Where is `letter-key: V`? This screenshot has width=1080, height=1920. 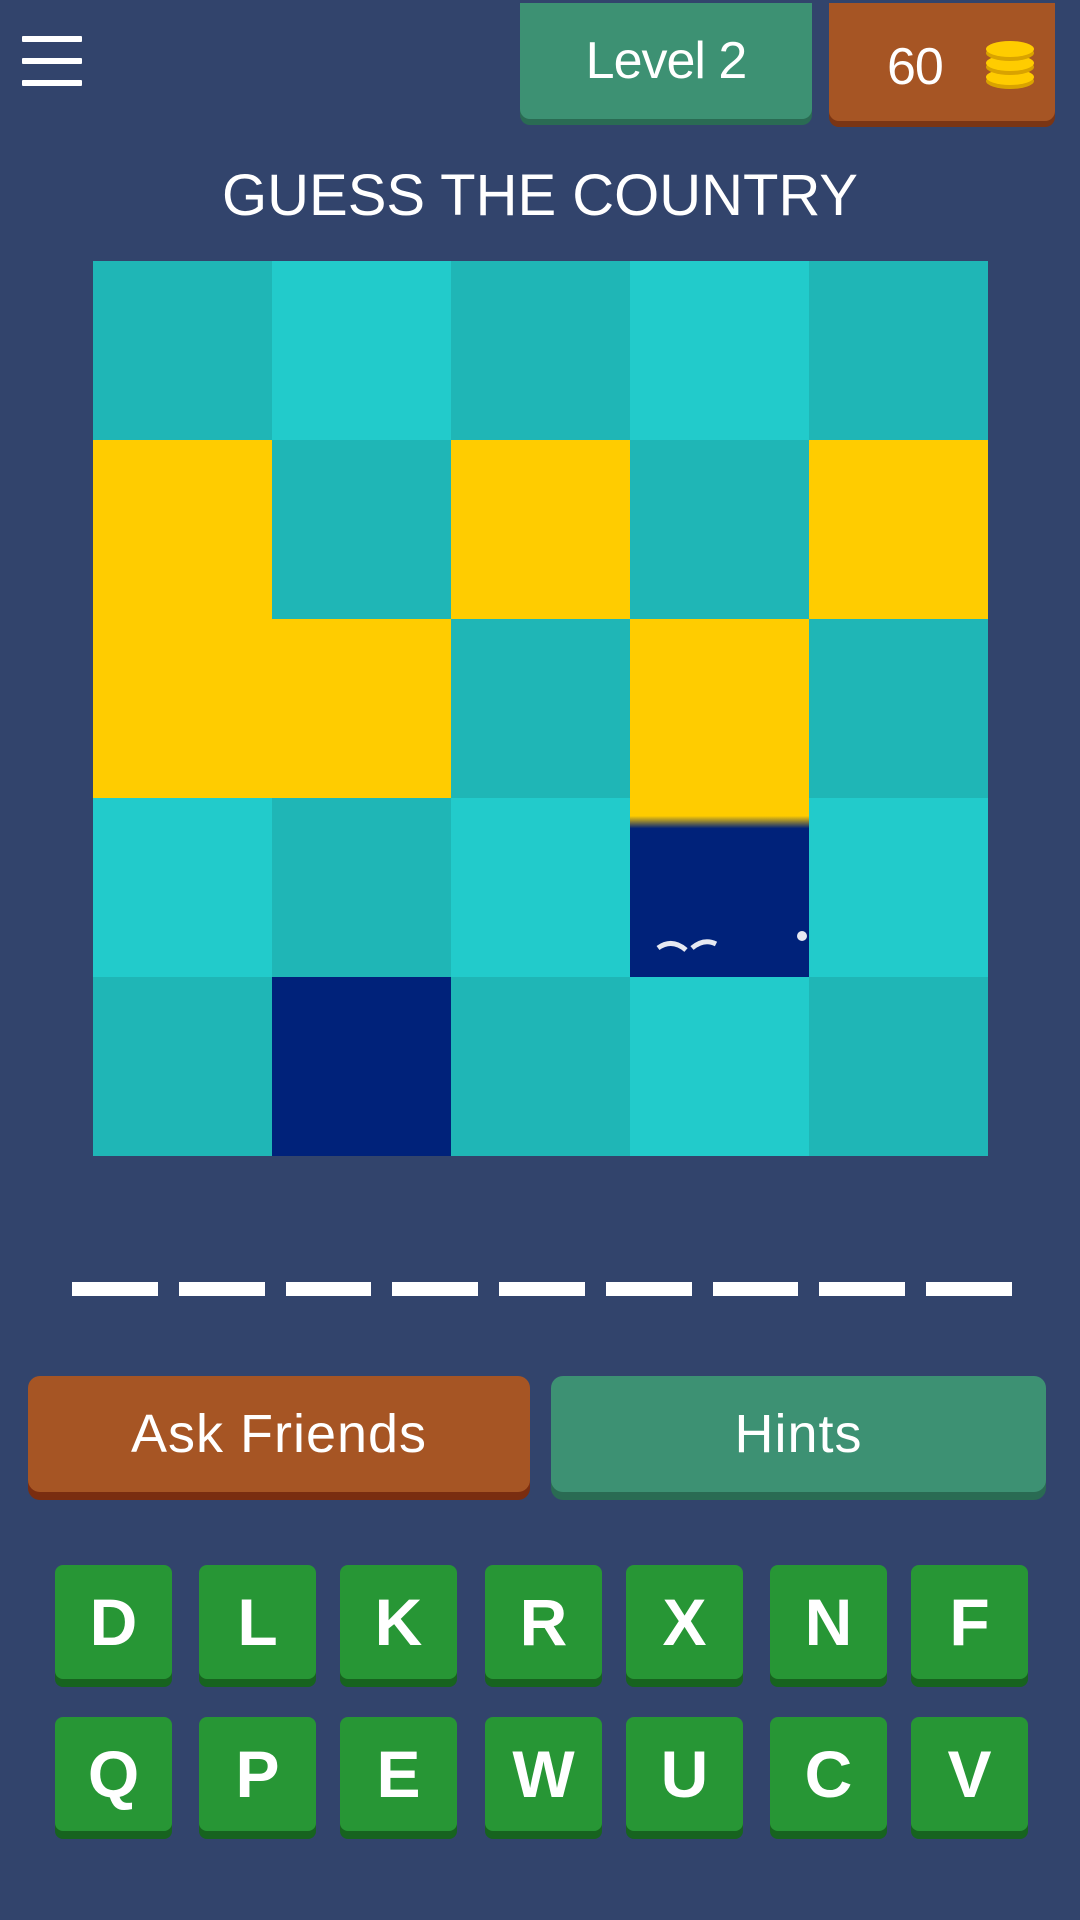
letter-key: V is located at coordinates (969, 1774).